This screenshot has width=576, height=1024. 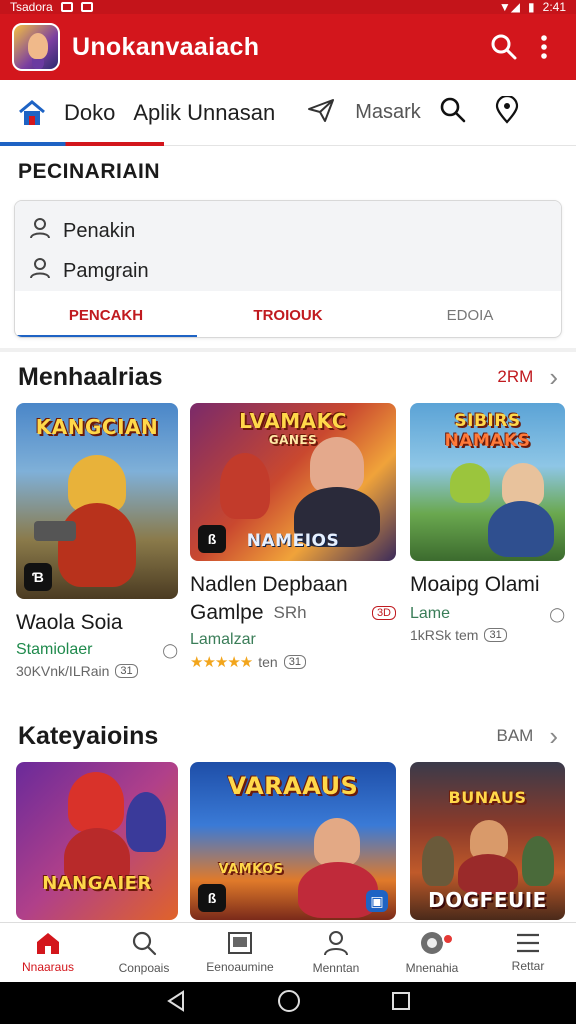 I want to click on back-icon, so click(x=176, y=1003).